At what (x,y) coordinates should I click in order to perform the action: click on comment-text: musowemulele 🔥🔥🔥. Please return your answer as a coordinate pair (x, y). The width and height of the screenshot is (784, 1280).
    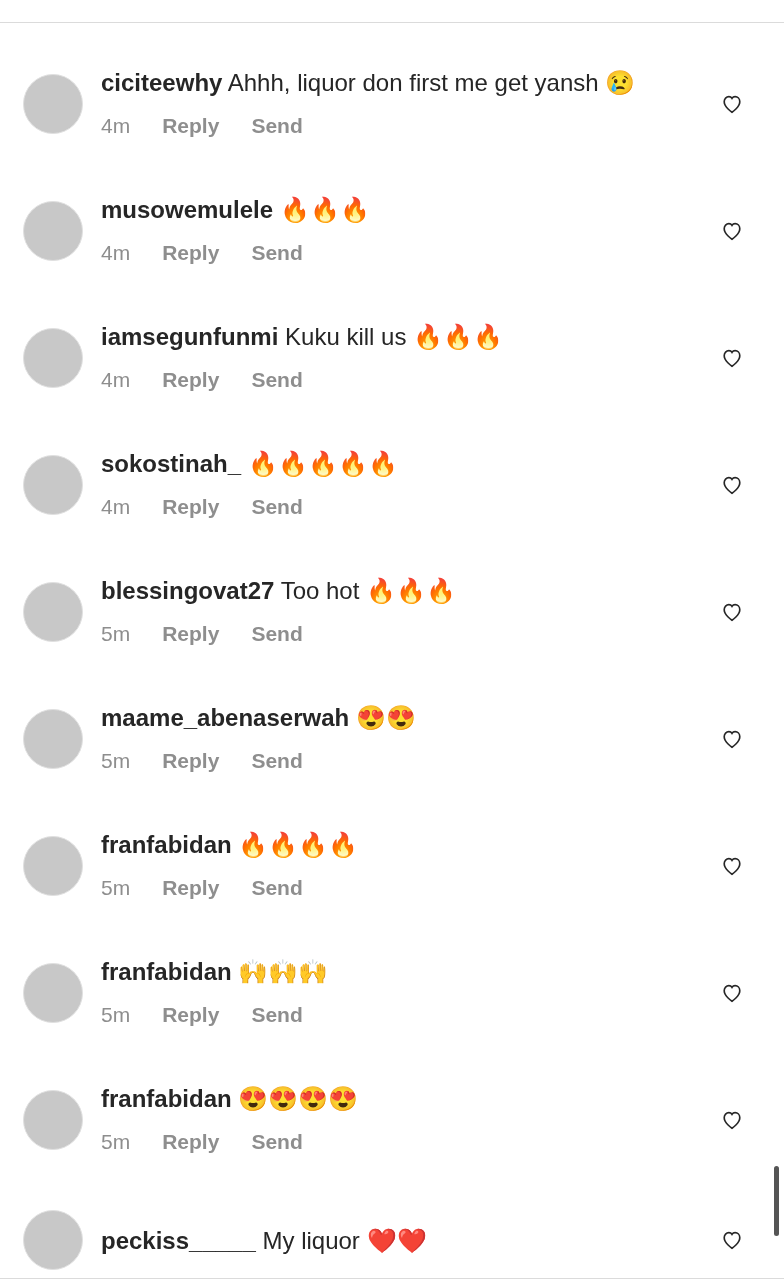
    Looking at the image, I should click on (236, 210).